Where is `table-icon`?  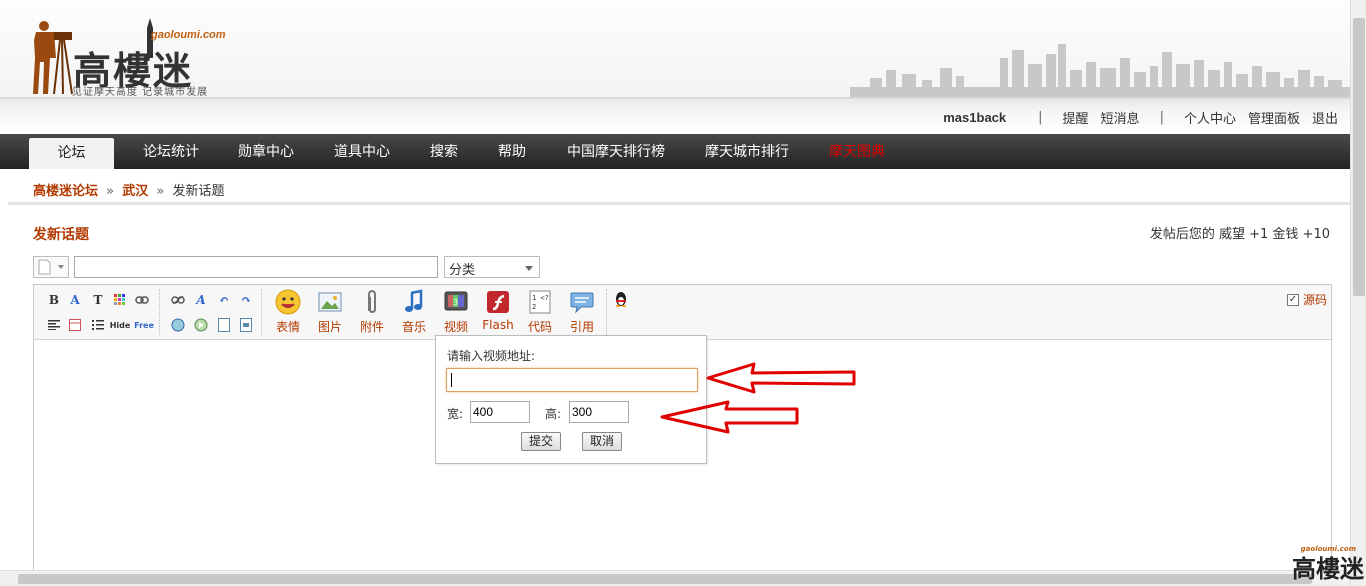
table-icon is located at coordinates (75, 325).